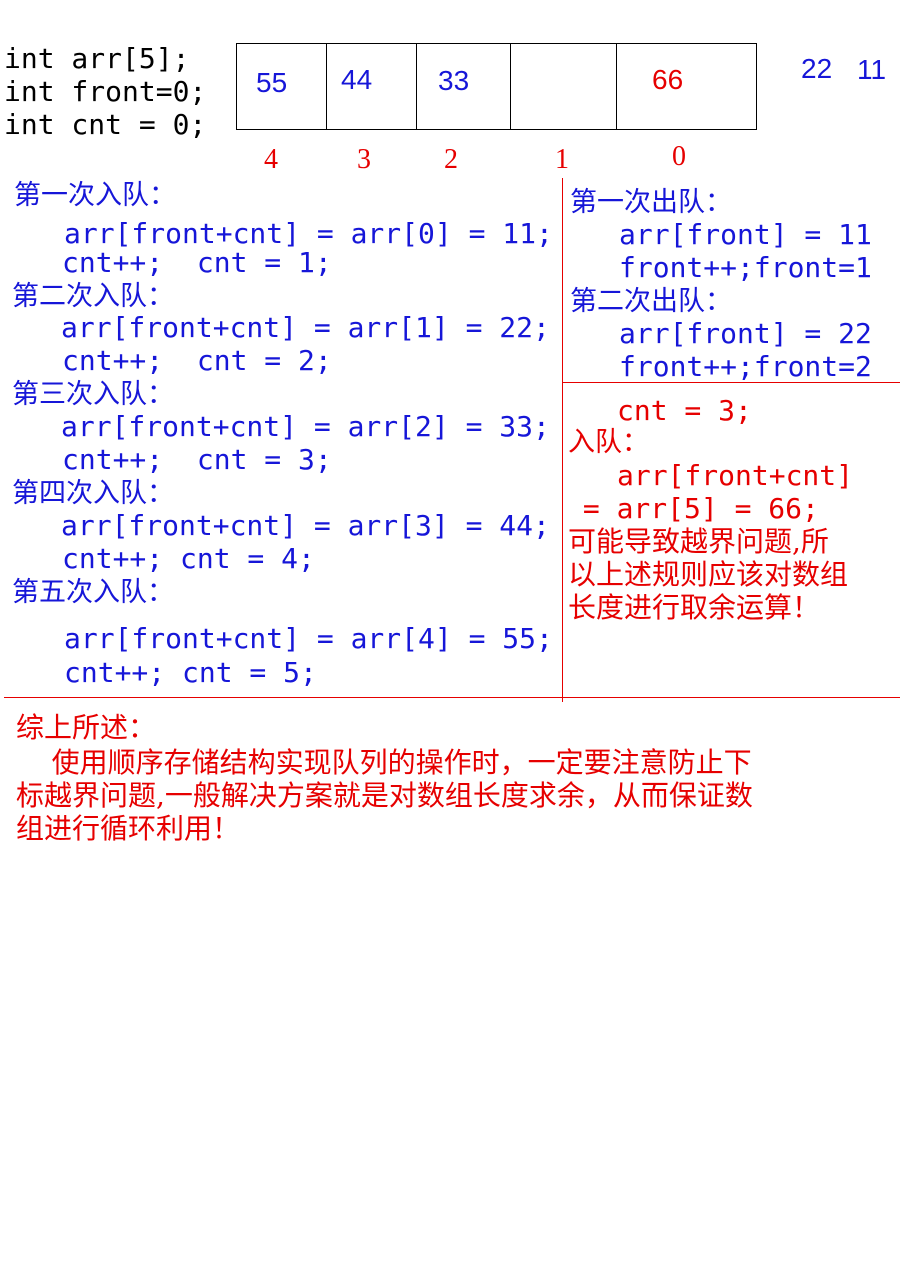 The height and width of the screenshot is (1277, 900). I want to click on enqueue-3-title: 第三次入队：, so click(93, 394).